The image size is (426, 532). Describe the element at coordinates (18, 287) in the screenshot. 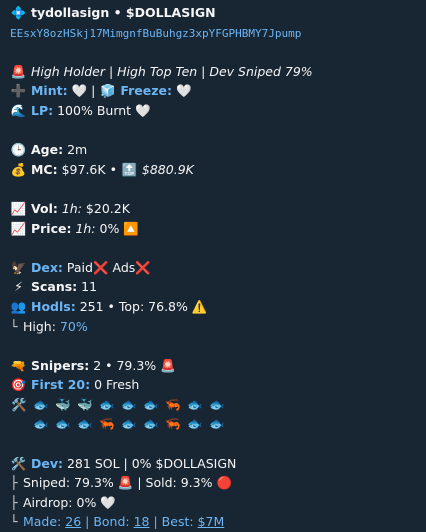

I see `lightning-icon: ⚡` at that location.